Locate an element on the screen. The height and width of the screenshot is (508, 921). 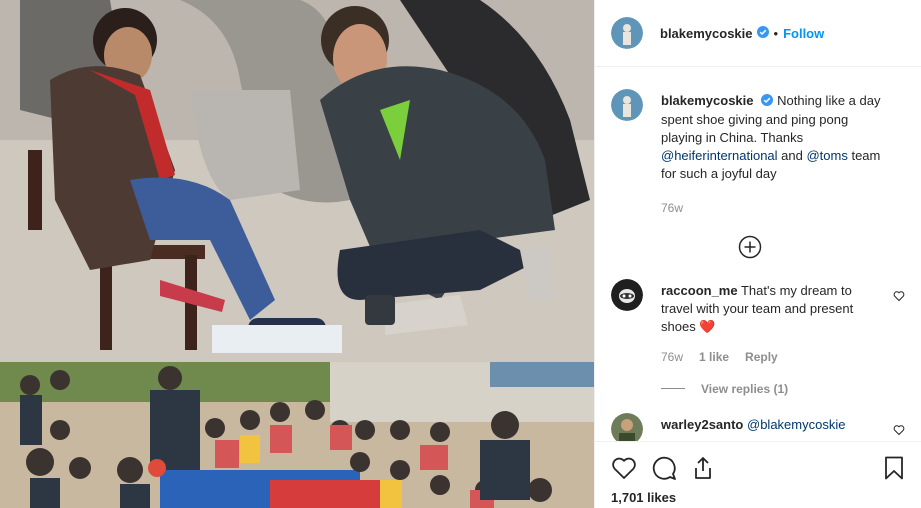
mention-link: @blakemycoskie is located at coordinates (796, 424).